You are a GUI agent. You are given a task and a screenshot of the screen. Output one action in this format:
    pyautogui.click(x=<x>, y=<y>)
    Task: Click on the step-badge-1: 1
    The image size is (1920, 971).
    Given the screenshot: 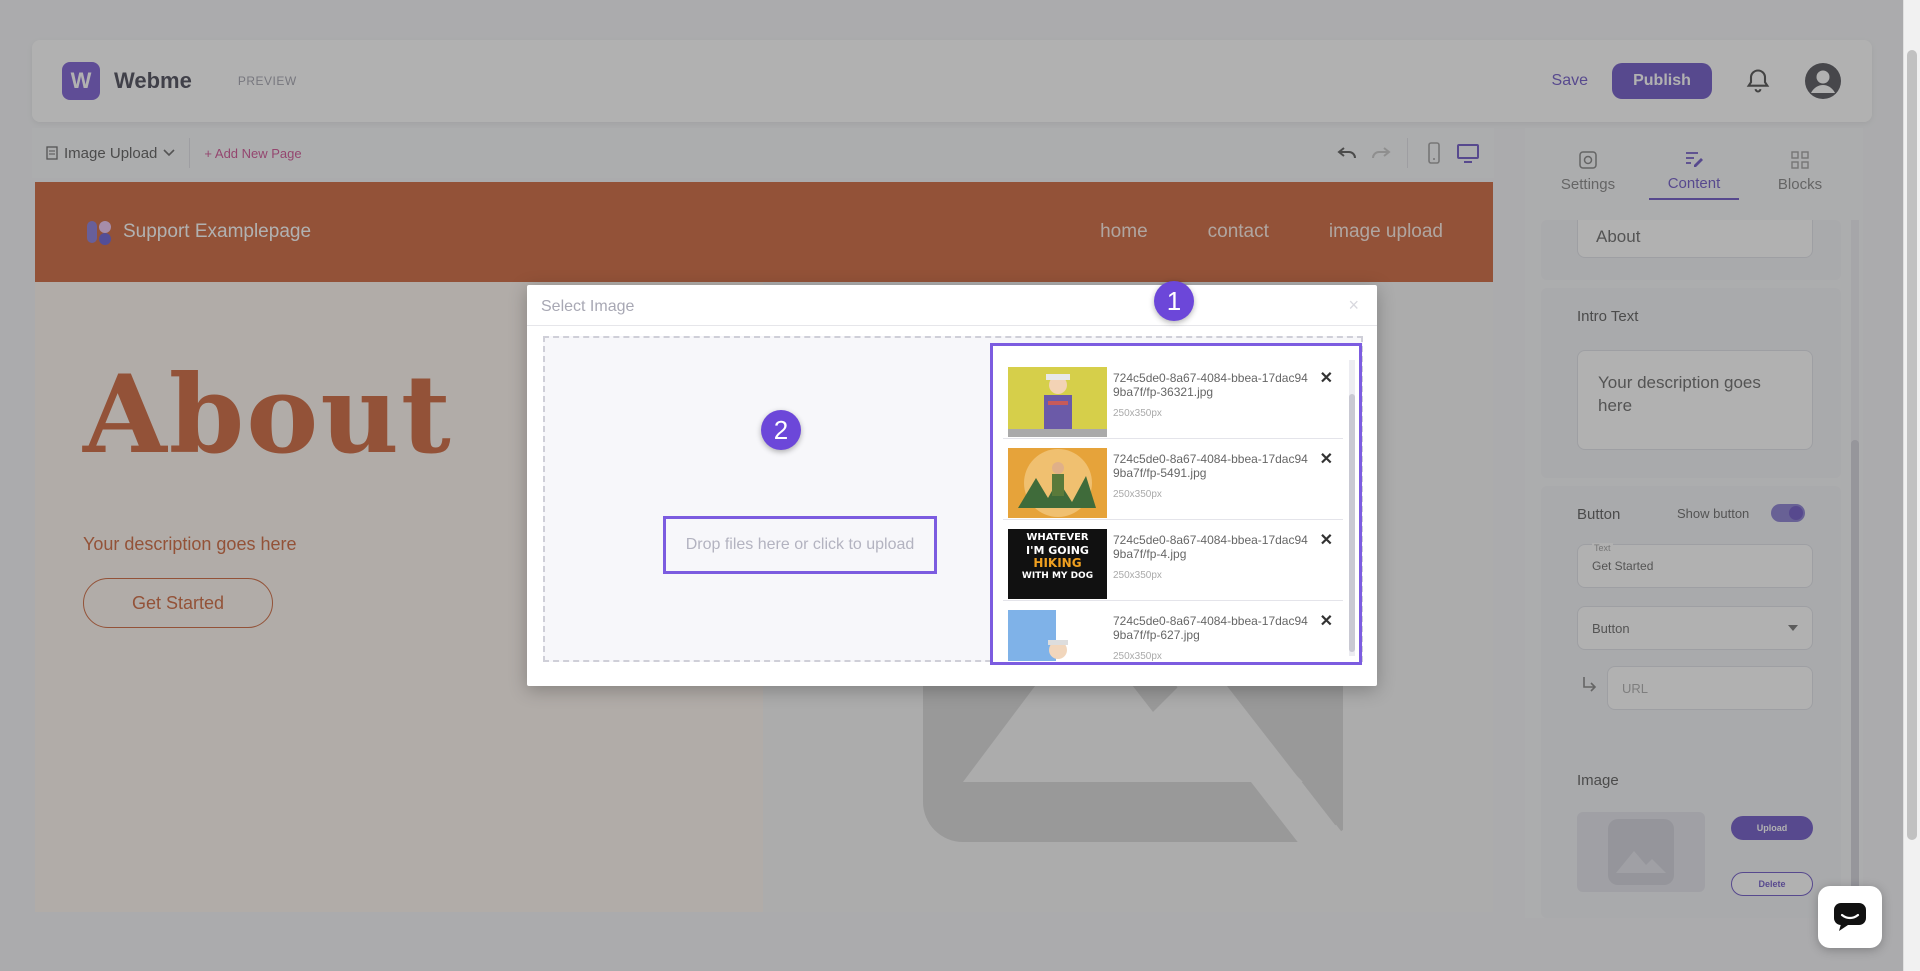 What is the action you would take?
    pyautogui.click(x=1174, y=301)
    